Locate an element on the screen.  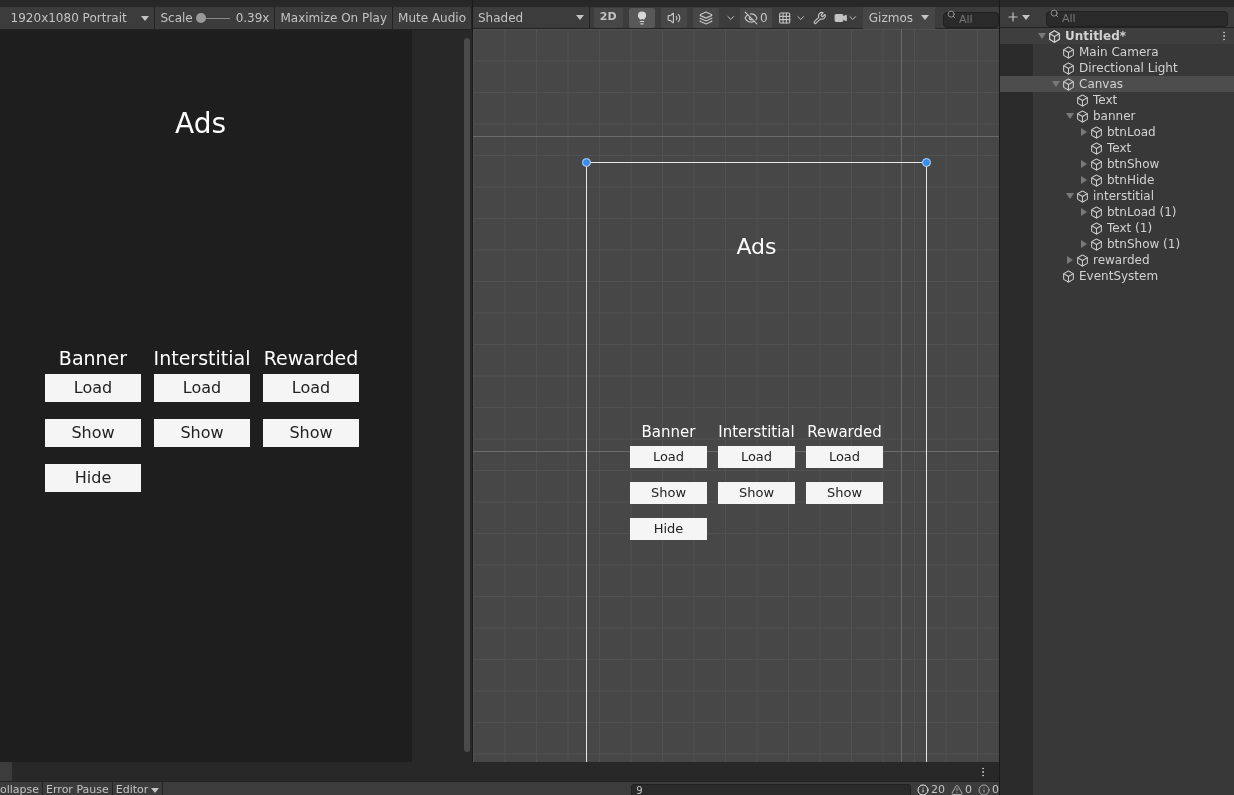
toolbar-toggle: Maximize On Play is located at coordinates (334, 18).